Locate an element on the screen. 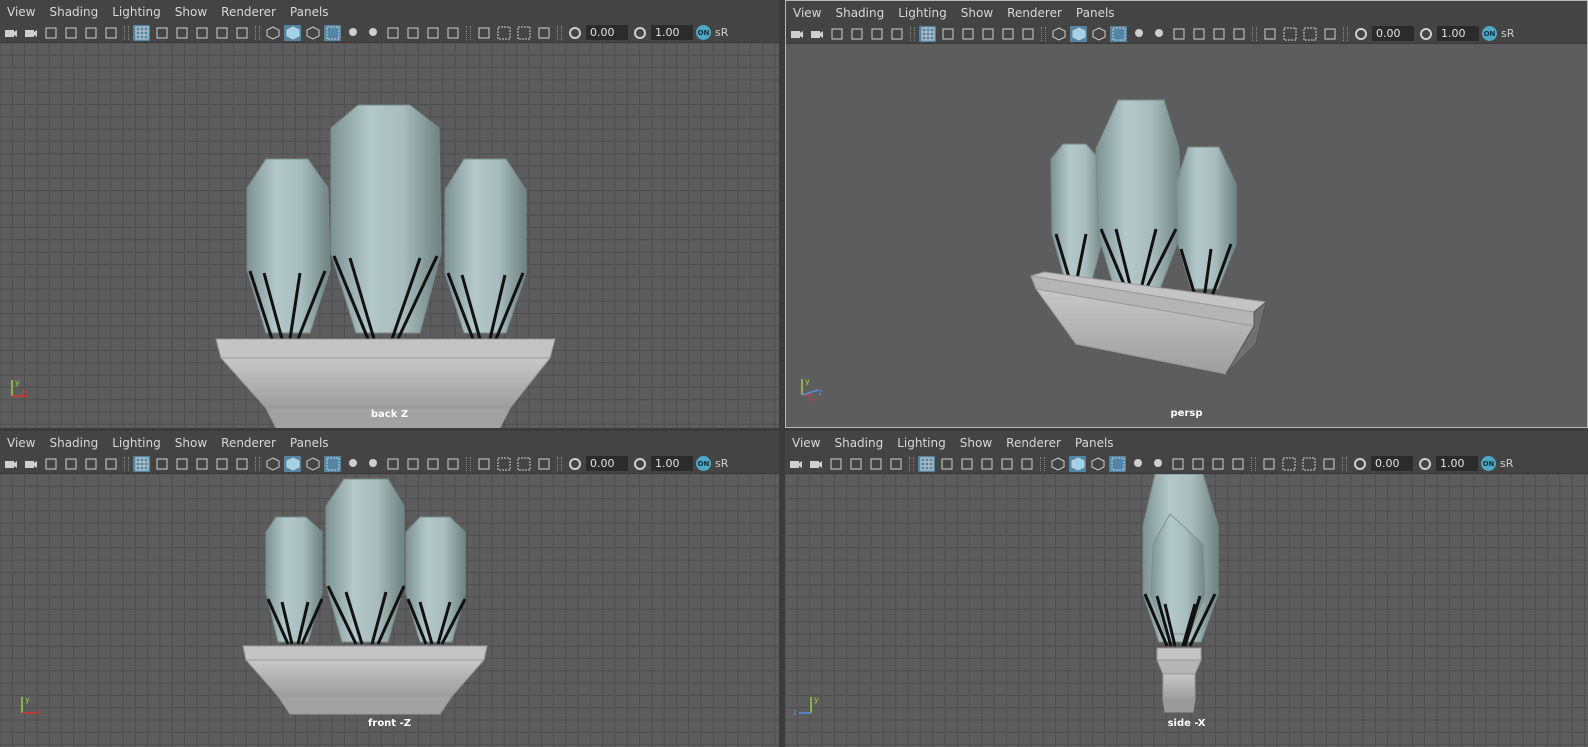 This screenshot has height=747, width=1588. smooth-shade-icon is located at coordinates (292, 463).